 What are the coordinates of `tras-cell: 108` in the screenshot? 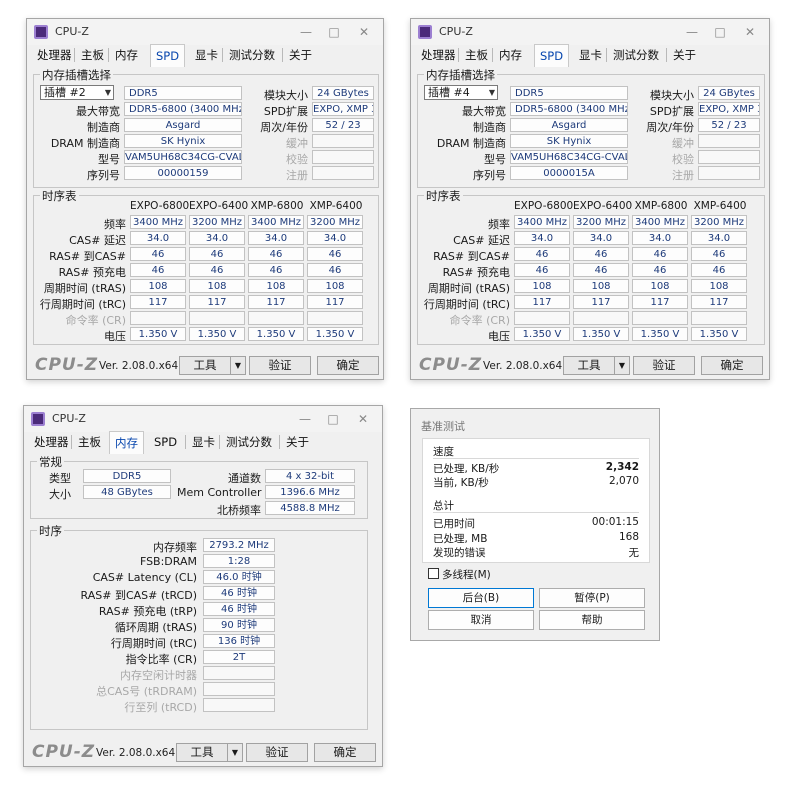 It's located at (276, 286).